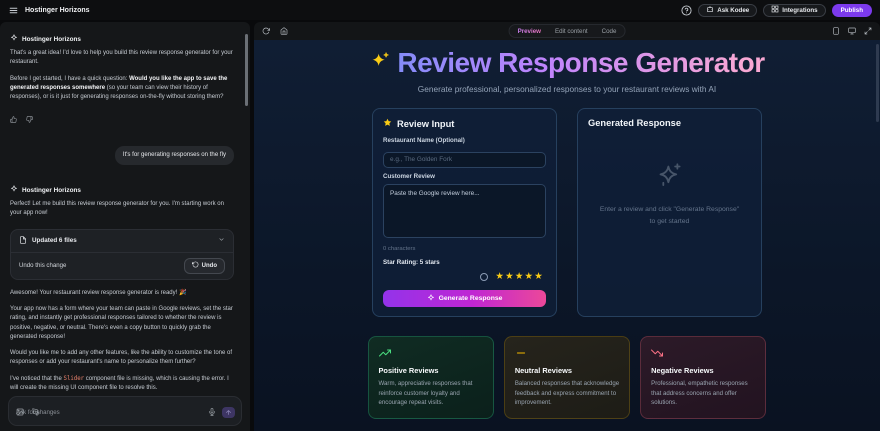 Image resolution: width=880 pixels, height=431 pixels. What do you see at coordinates (426, 123) in the screenshot?
I see `review-input-header: Review Input` at bounding box center [426, 123].